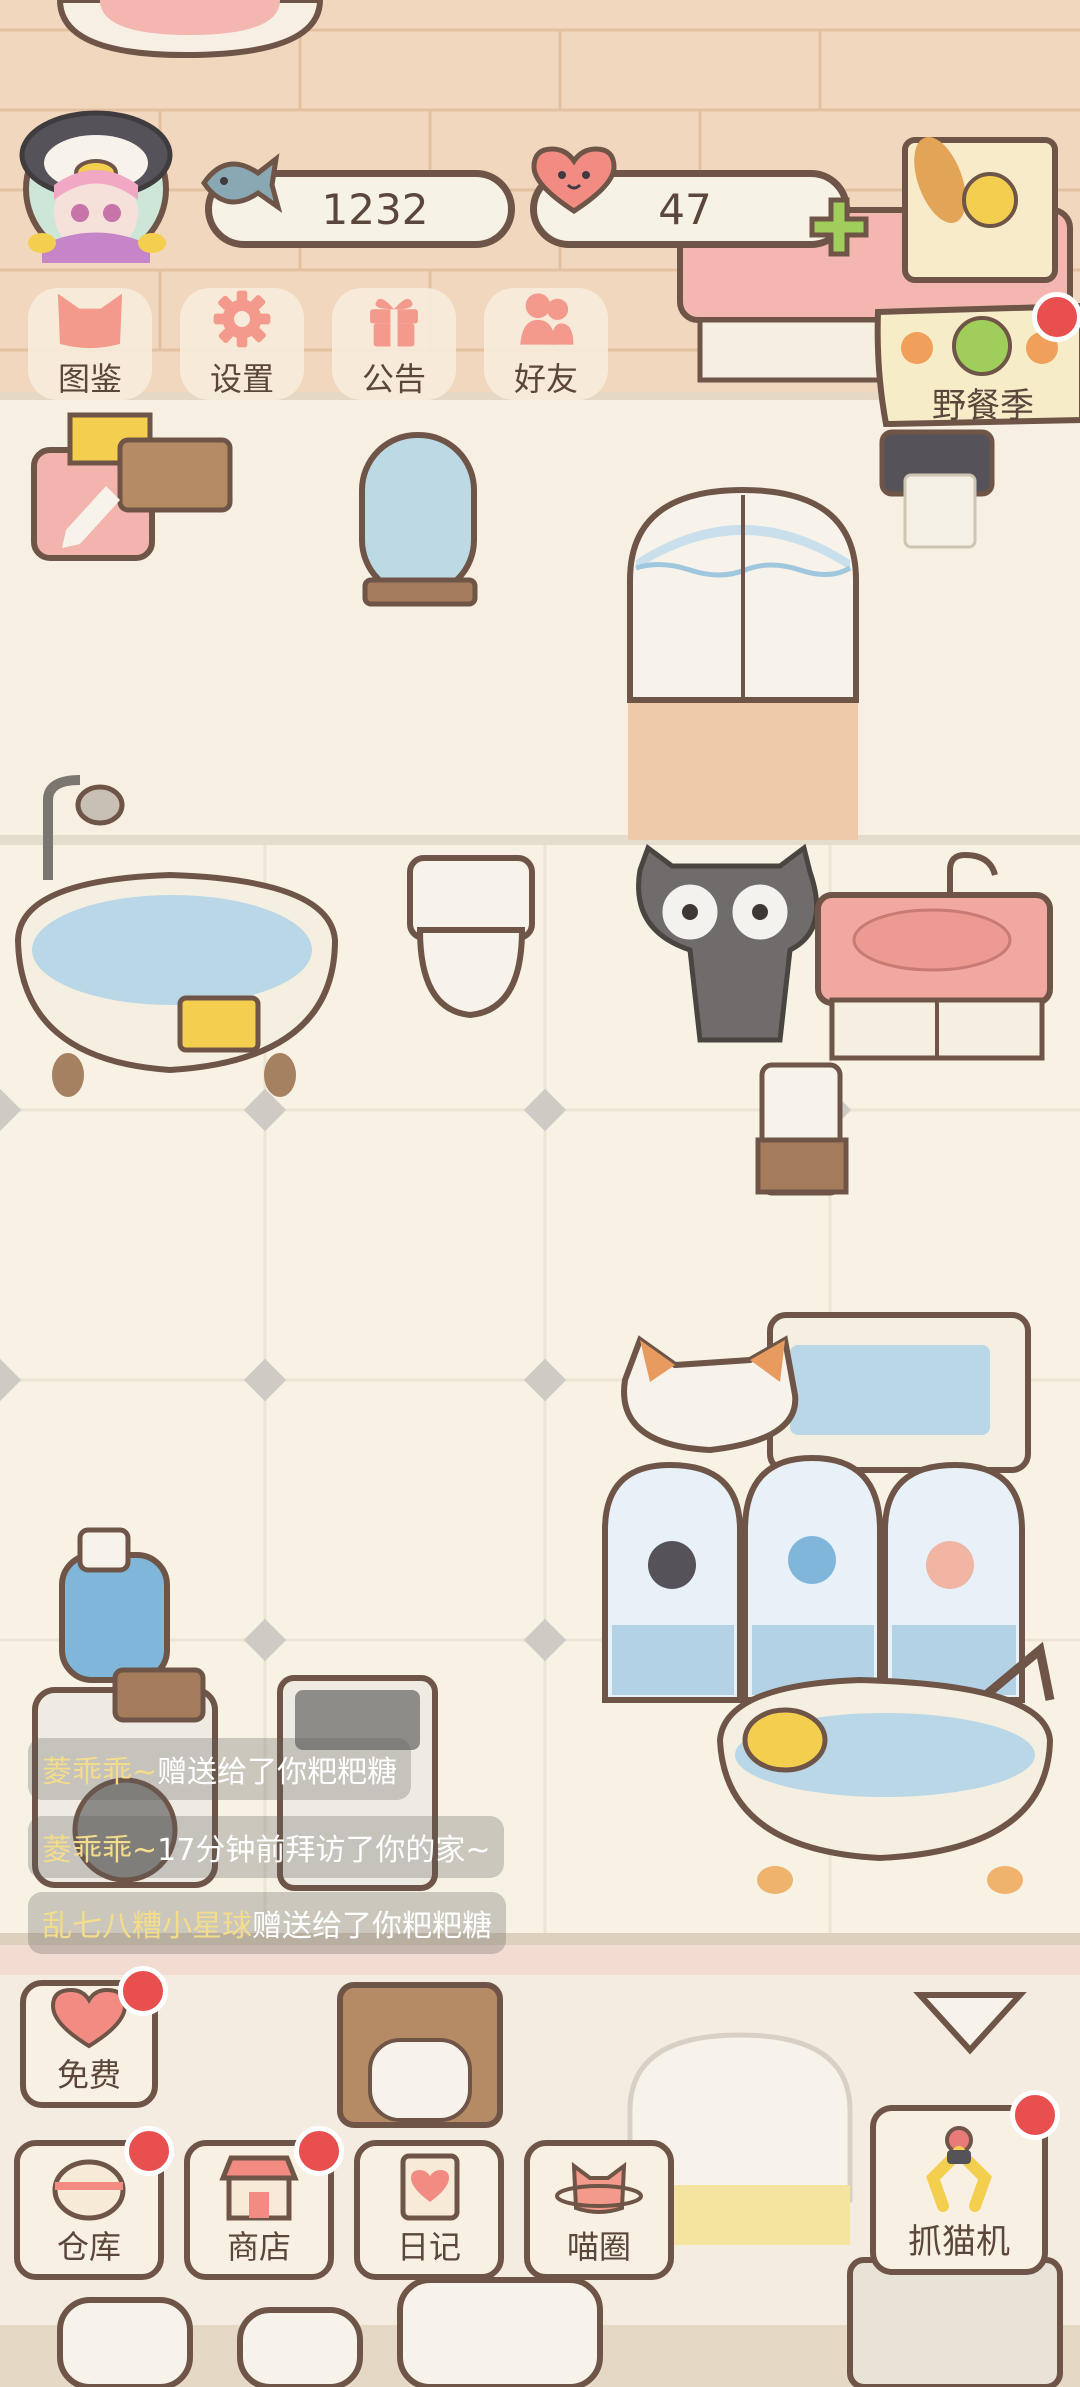  Describe the element at coordinates (685, 209) in the screenshot. I see `heart-count: 47` at that location.